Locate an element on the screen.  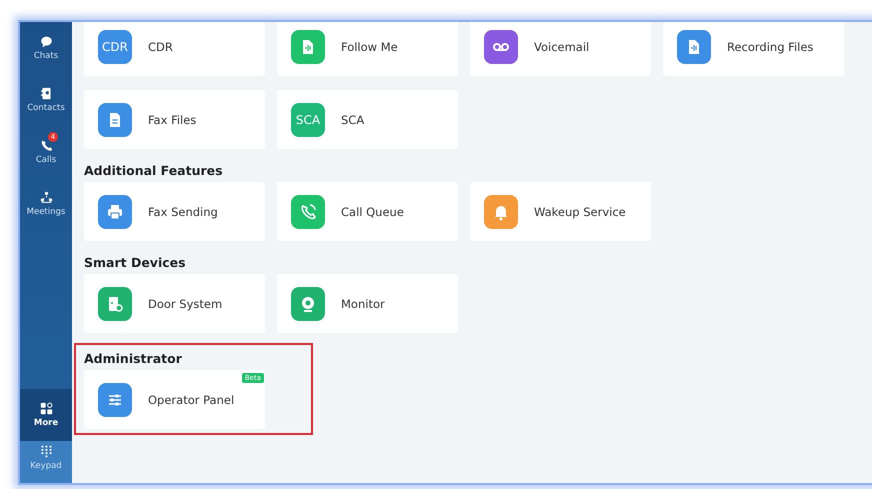
feature-label: Door System is located at coordinates (185, 303).